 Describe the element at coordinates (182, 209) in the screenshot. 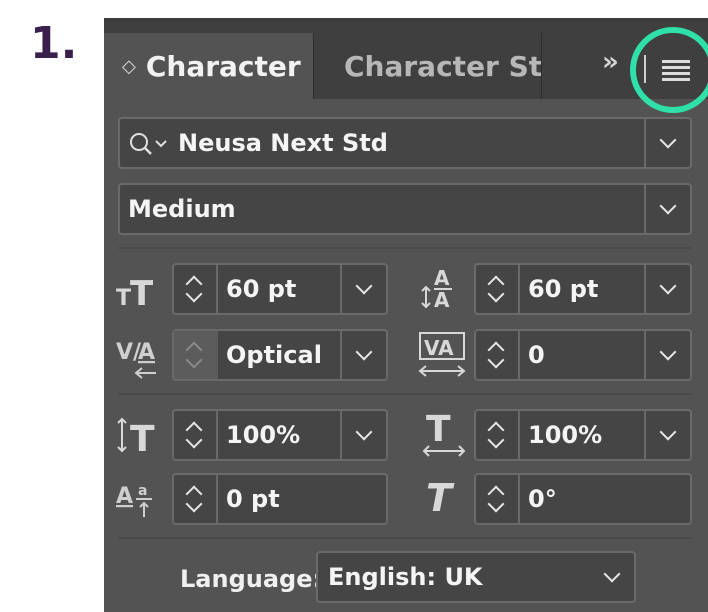

I see `font-style-value: Medium` at that location.